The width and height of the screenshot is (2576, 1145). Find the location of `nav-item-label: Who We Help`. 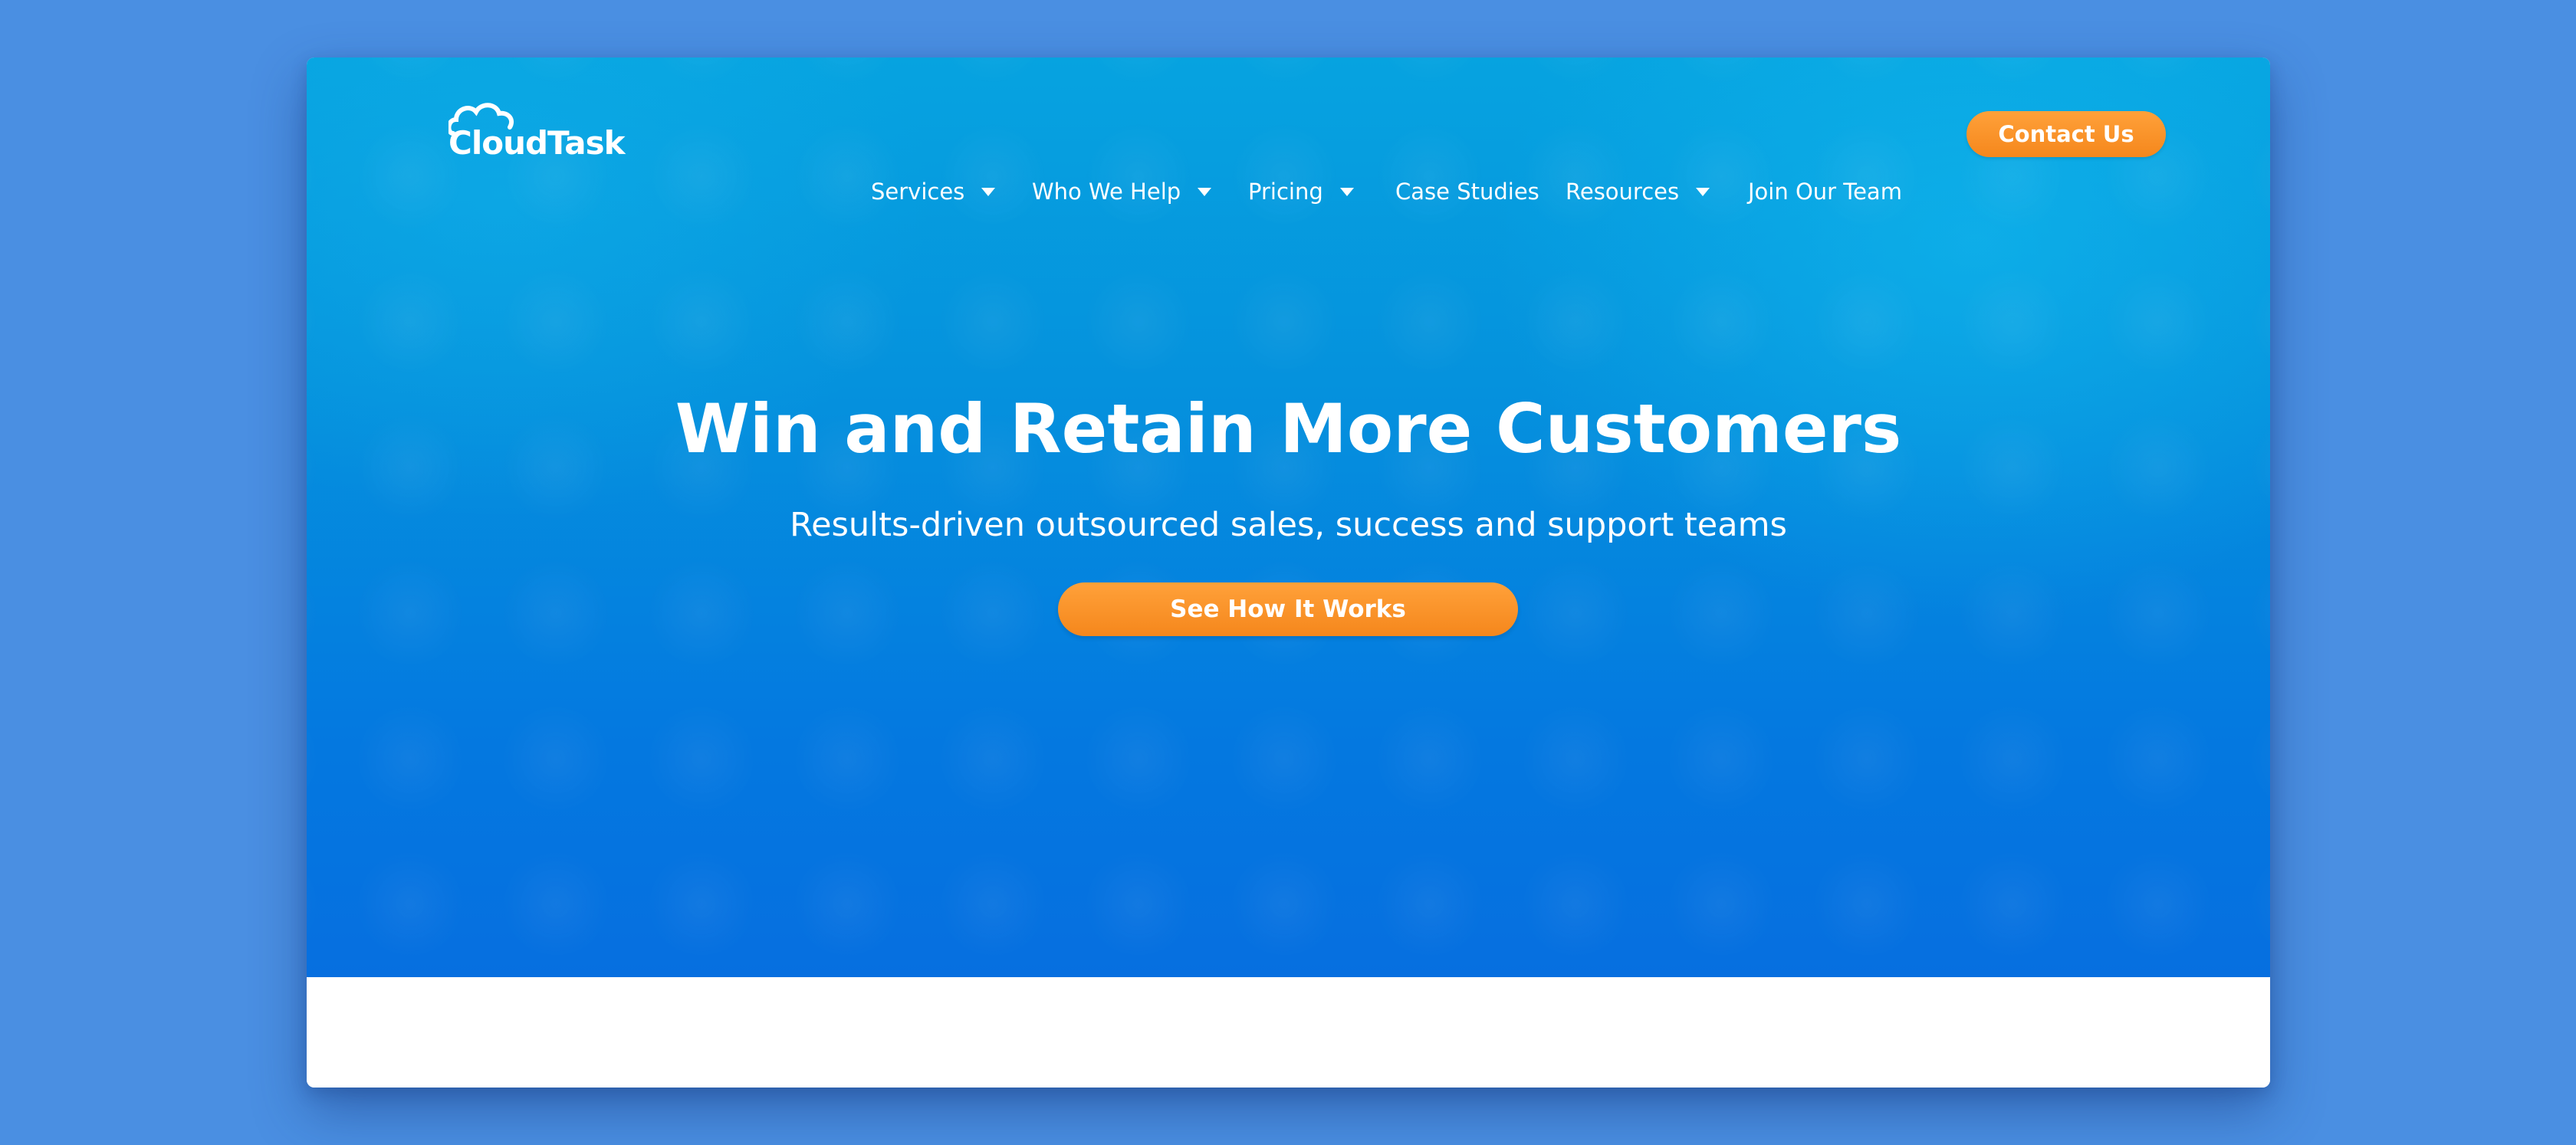

nav-item-label: Who We Help is located at coordinates (1107, 192).